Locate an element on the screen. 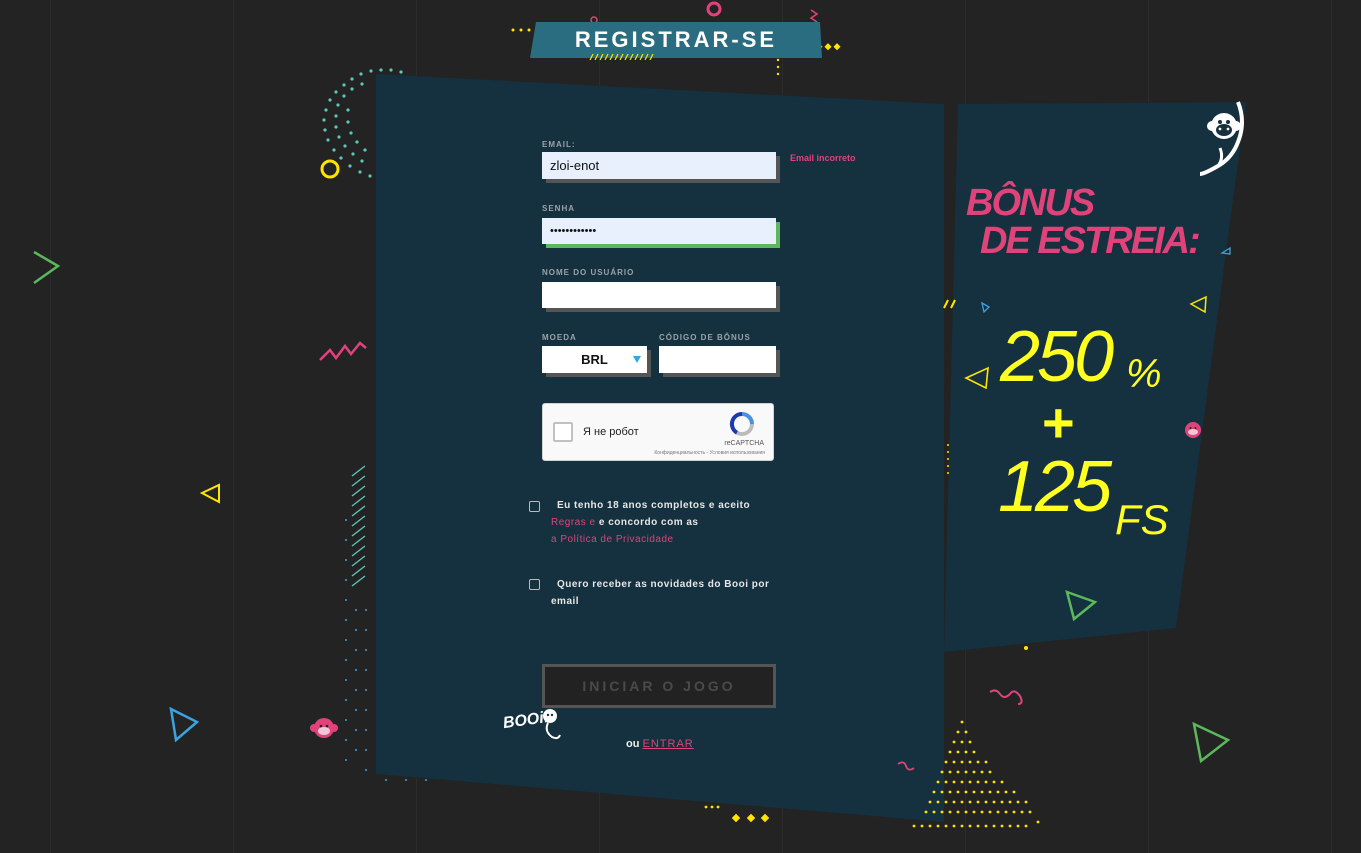 The width and height of the screenshot is (1361, 853). bonus-heading-line2: DE ESTREIA: is located at coordinates (1090, 241).